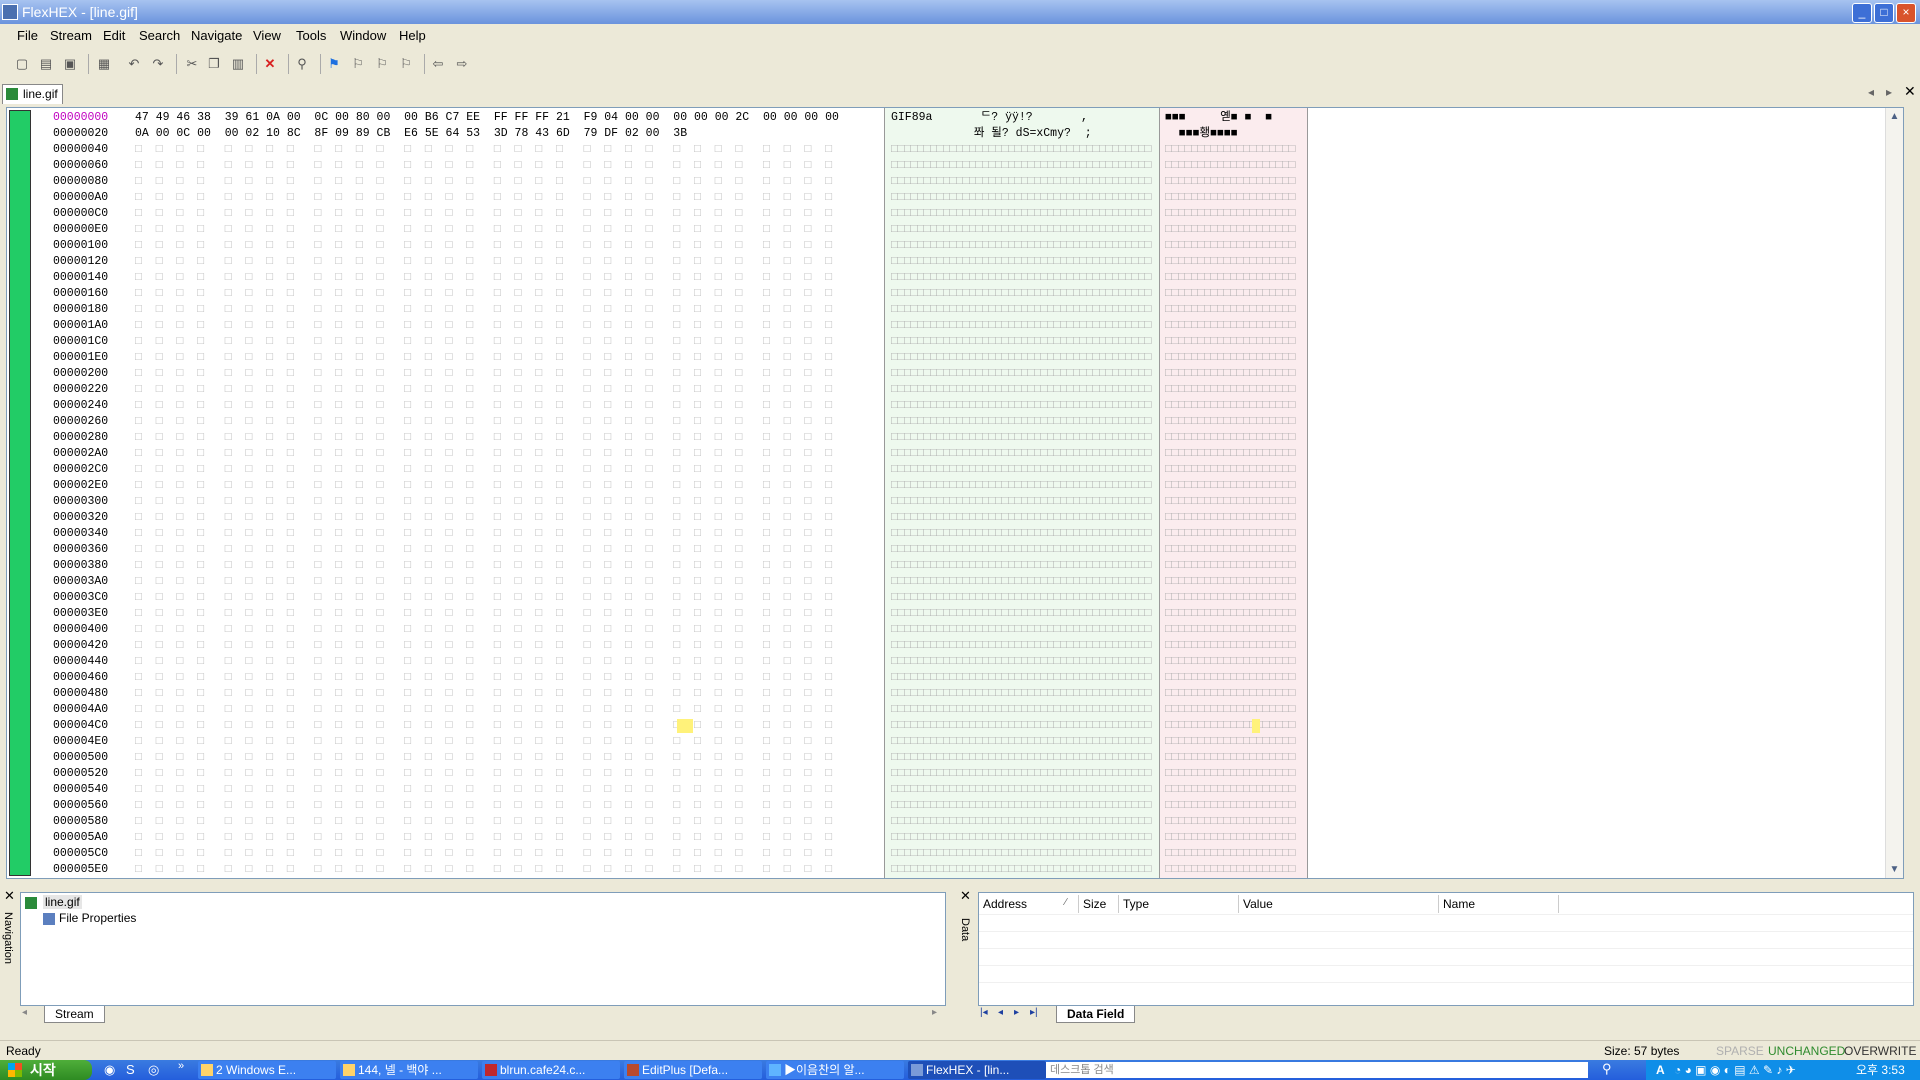 The width and height of the screenshot is (1920, 1080). What do you see at coordinates (62, 902) in the screenshot?
I see `tree-item-file: line.gif` at bounding box center [62, 902].